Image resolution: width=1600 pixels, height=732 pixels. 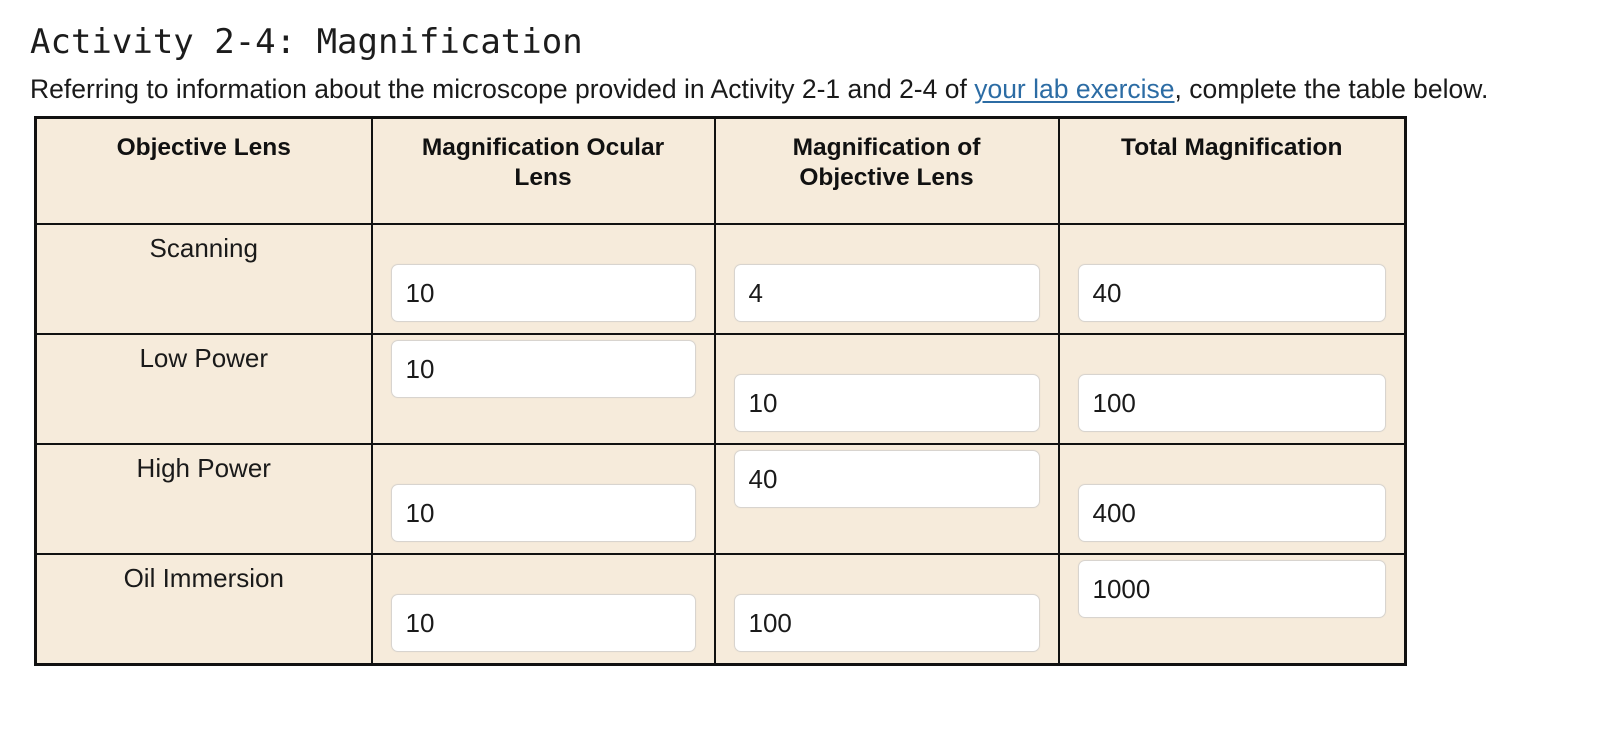 I want to click on table-row: Low Power 10 10 100, so click(x=720, y=389).